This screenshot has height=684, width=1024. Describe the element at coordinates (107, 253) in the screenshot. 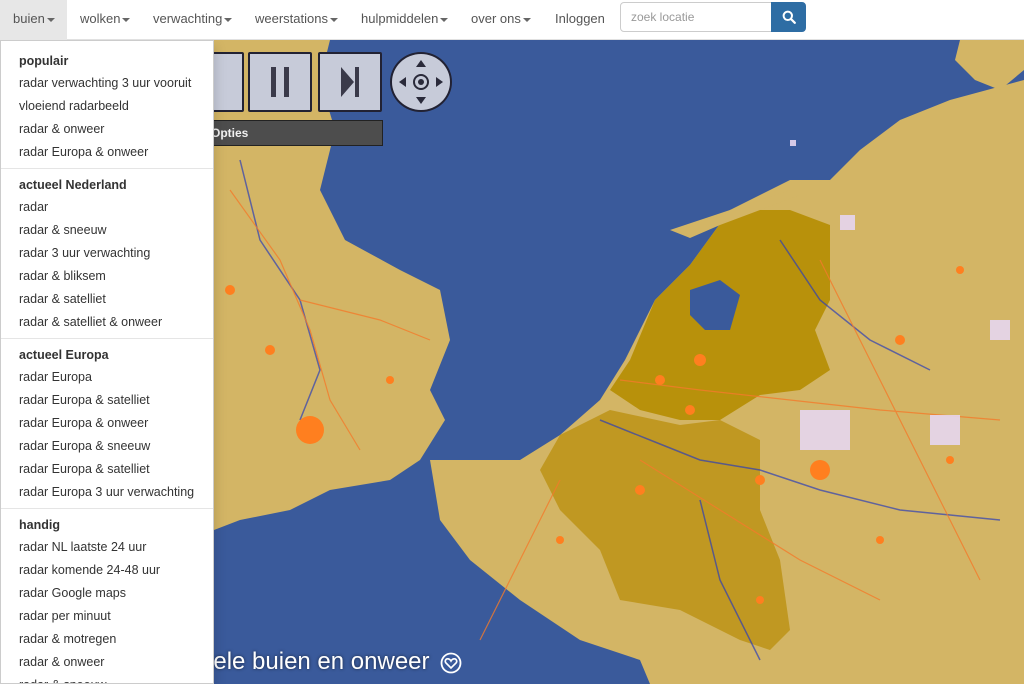

I see `menu-item: radar 3 uur verwachting` at that location.